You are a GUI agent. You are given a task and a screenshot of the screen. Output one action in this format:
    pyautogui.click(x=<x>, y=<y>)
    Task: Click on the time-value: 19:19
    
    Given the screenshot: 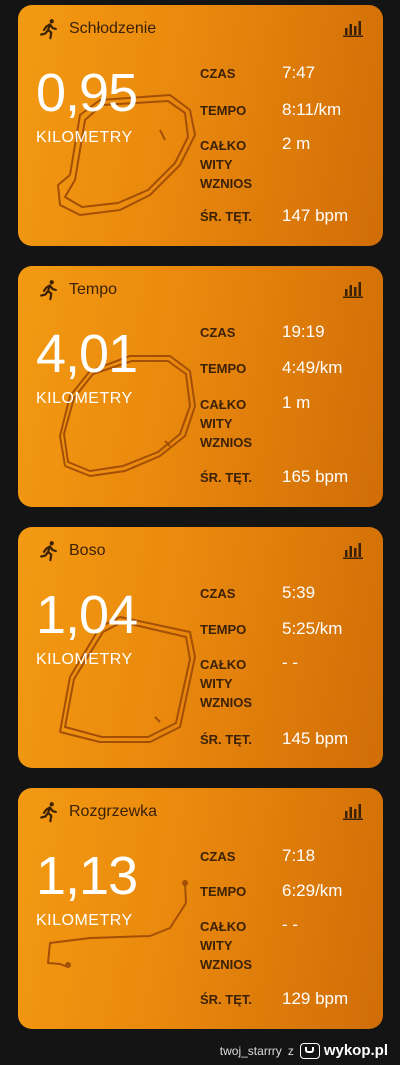 What is the action you would take?
    pyautogui.click(x=303, y=331)
    